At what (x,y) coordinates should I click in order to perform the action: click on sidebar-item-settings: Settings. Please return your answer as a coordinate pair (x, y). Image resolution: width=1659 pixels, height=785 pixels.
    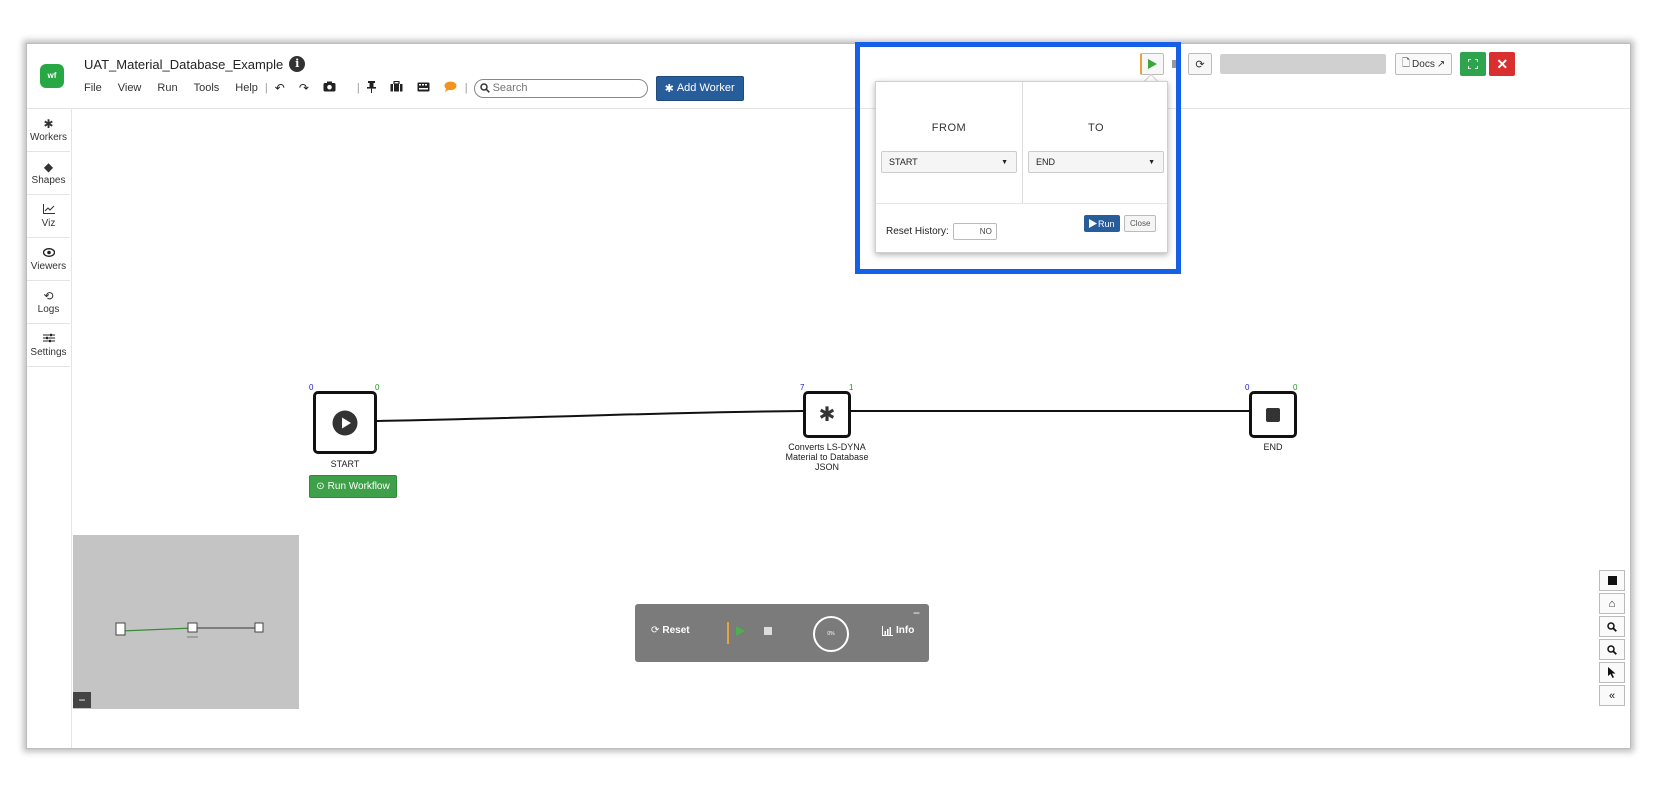
    Looking at the image, I should click on (48, 345).